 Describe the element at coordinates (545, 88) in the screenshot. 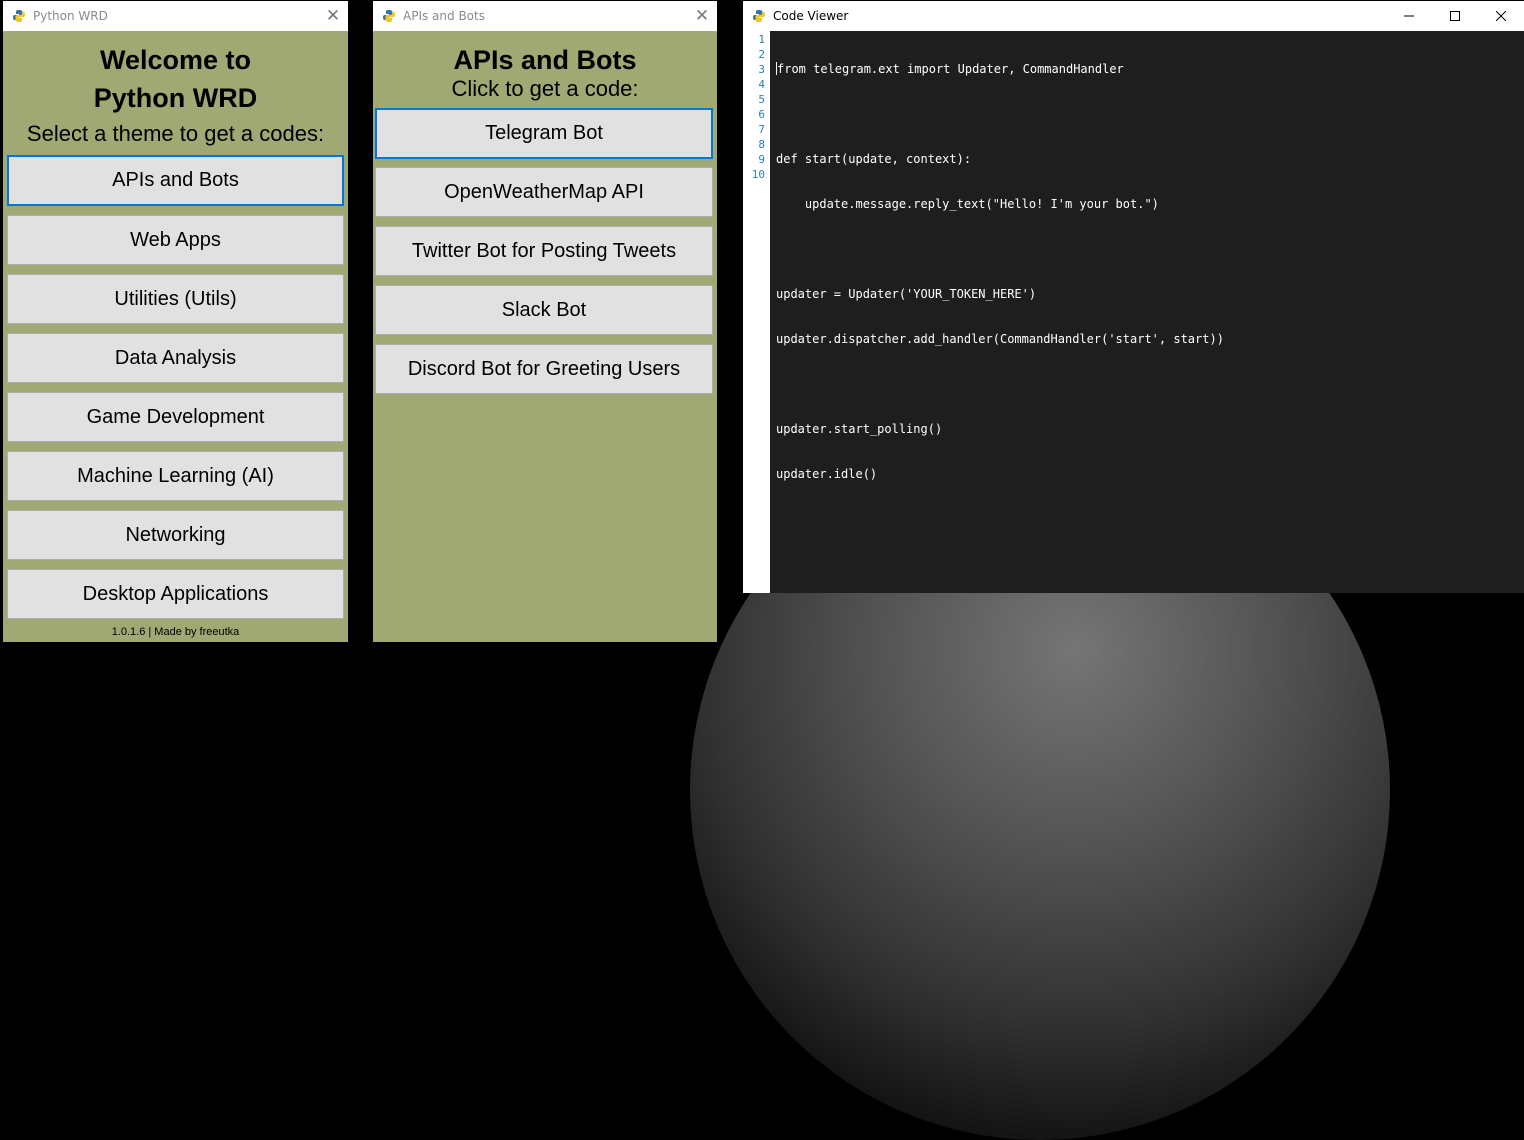

I see `subtitle: Click to get a code:` at that location.